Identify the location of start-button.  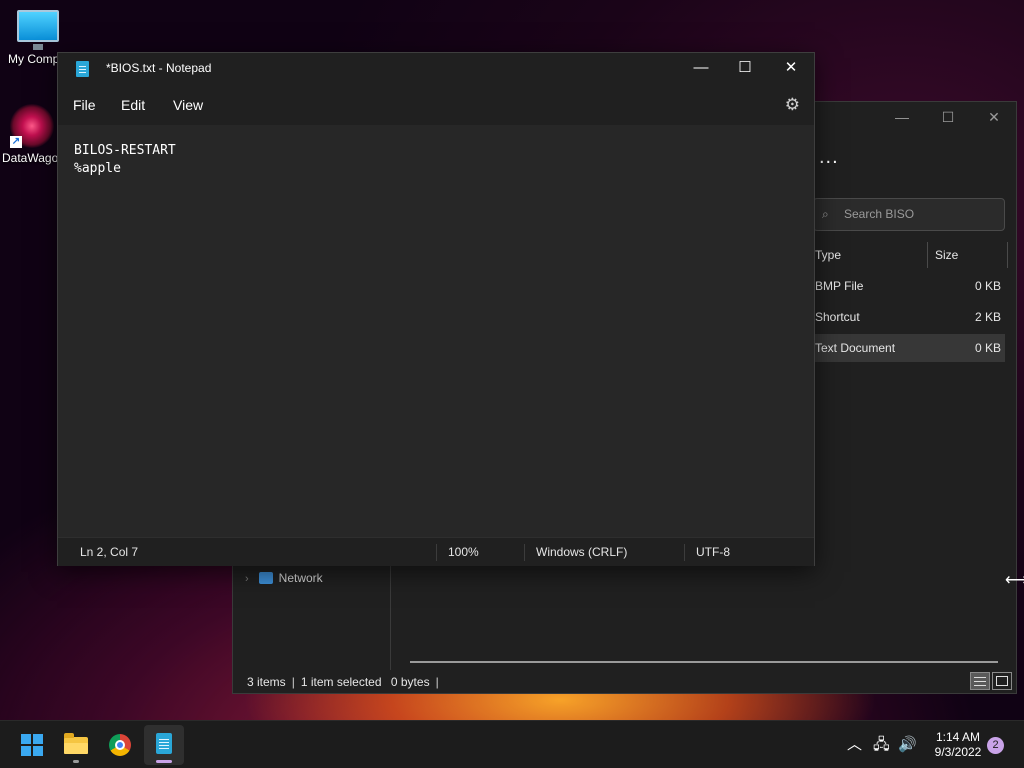
(32, 745).